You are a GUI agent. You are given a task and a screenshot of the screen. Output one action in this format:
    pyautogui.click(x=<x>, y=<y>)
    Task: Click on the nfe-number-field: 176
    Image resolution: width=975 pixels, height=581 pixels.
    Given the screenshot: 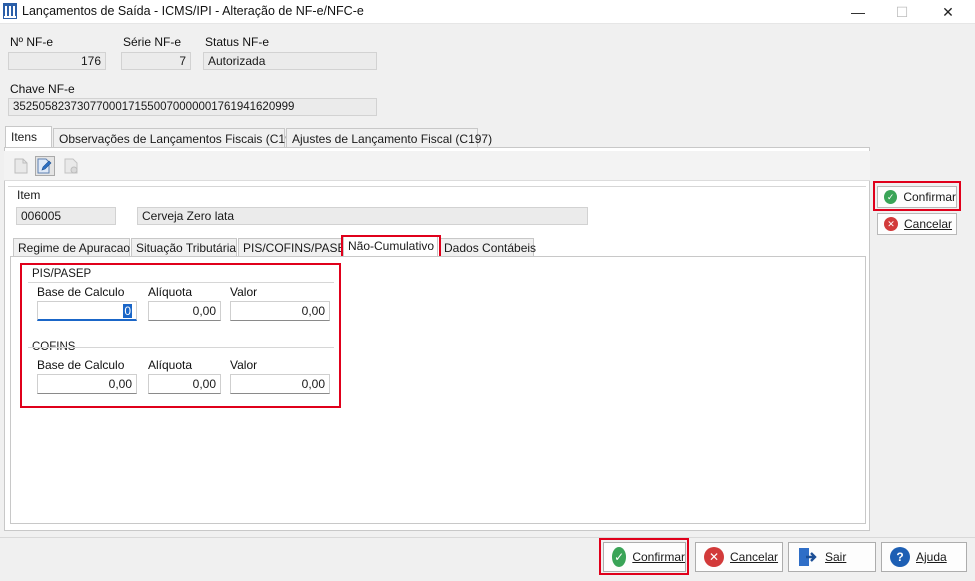 What is the action you would take?
    pyautogui.click(x=57, y=61)
    